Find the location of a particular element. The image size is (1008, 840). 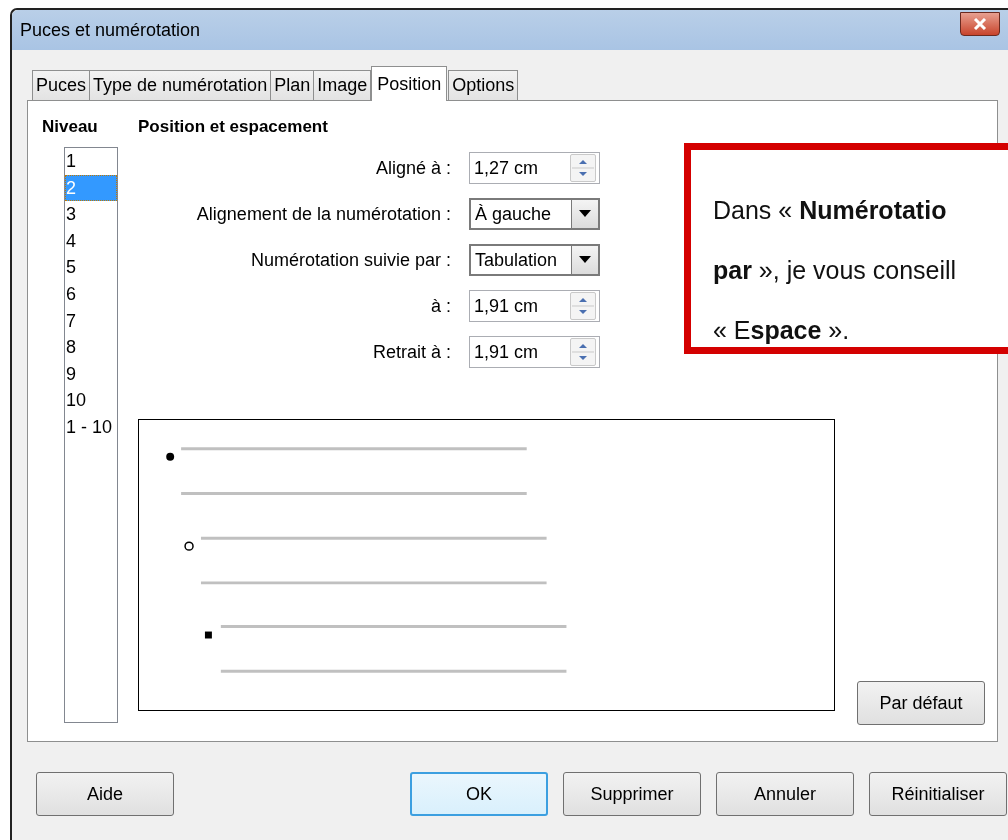

dialog-button: OK is located at coordinates (479, 794).